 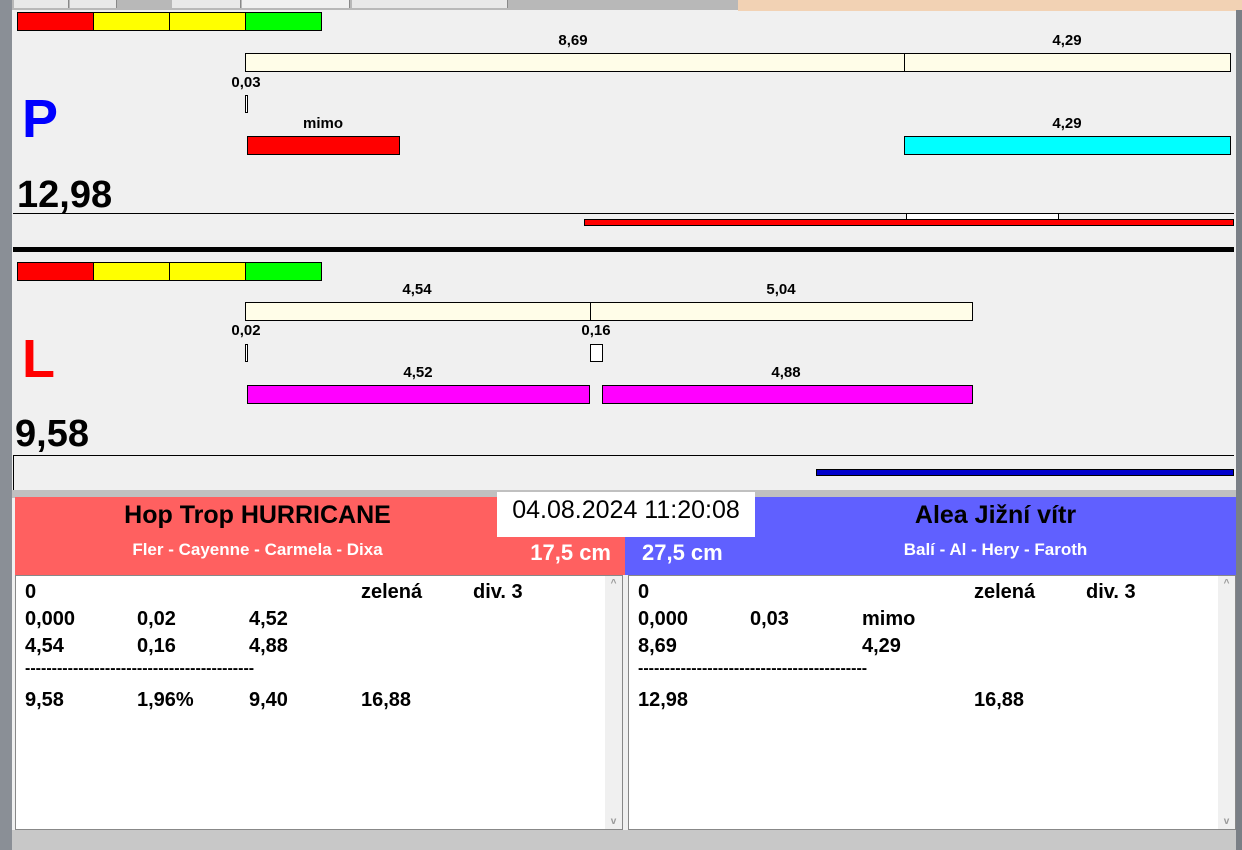 What do you see at coordinates (624, 840) in the screenshot?
I see `status-bar` at bounding box center [624, 840].